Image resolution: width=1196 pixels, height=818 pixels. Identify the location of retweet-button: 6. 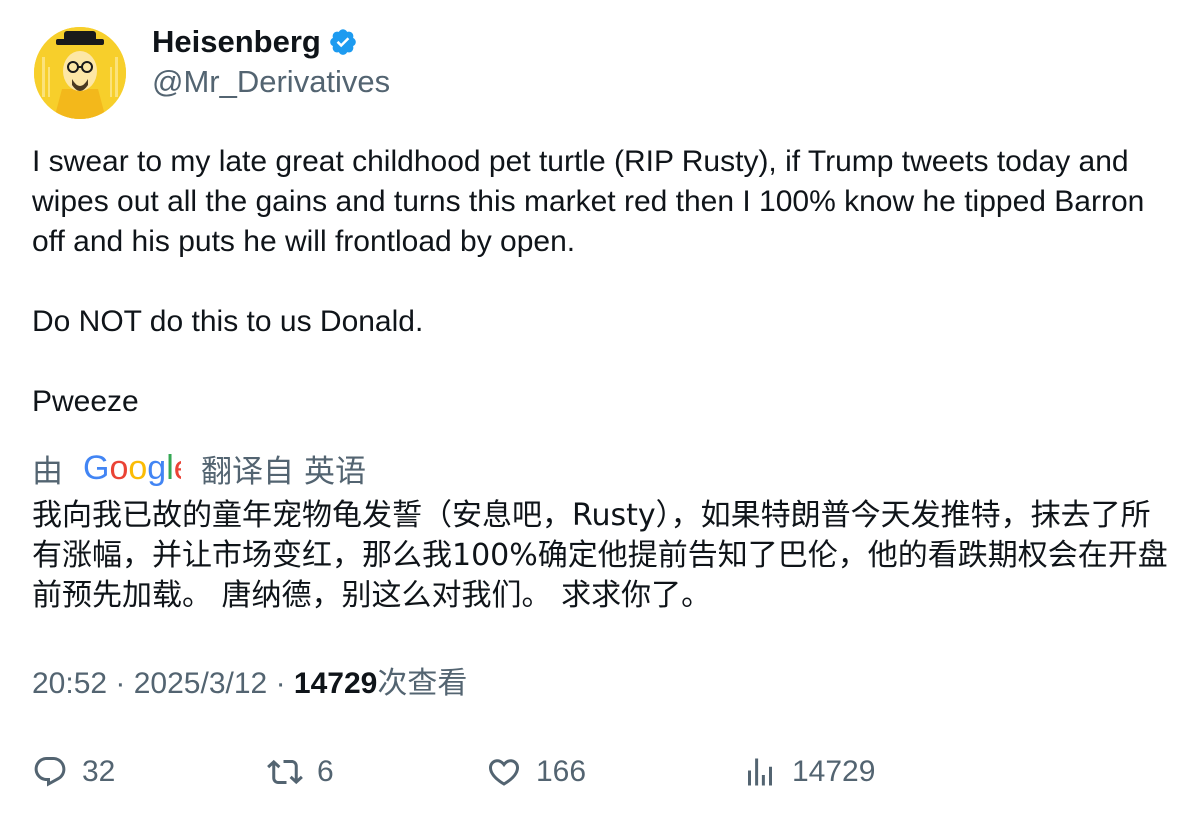
(300, 772).